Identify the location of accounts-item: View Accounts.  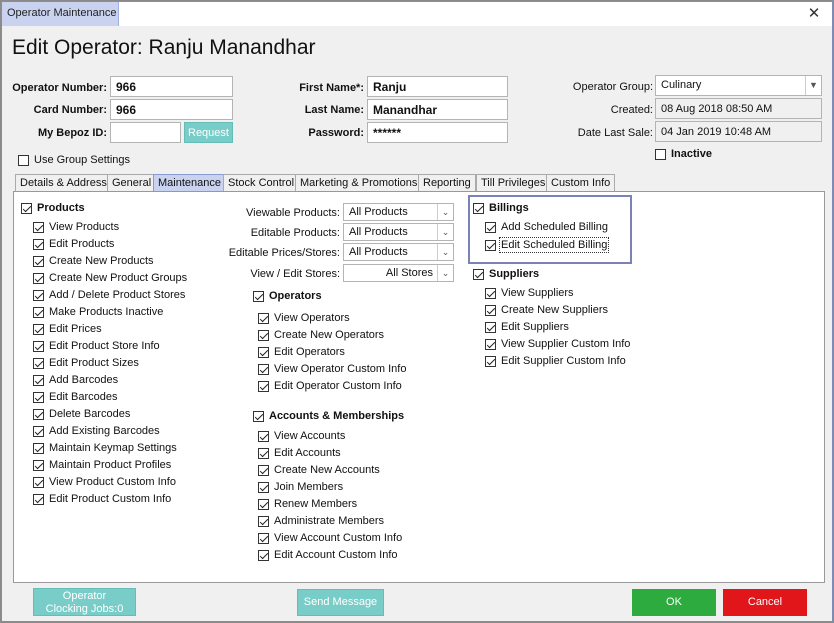
(301, 436).